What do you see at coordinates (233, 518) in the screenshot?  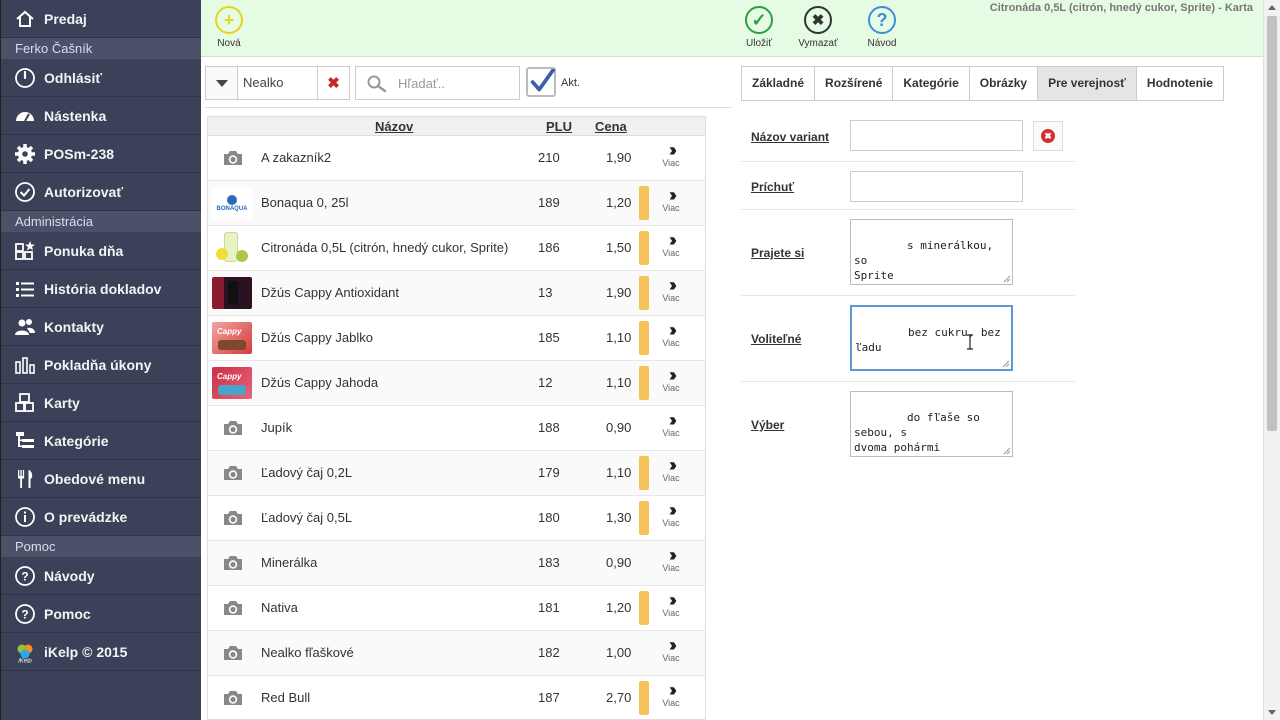 I see `camera-icon` at bounding box center [233, 518].